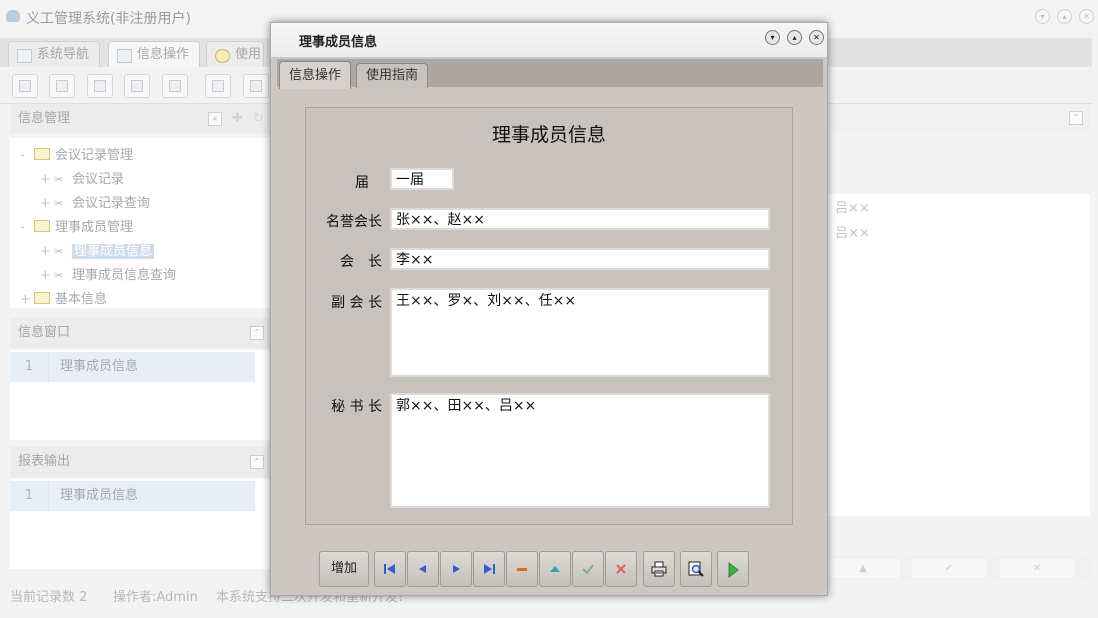  What do you see at coordinates (63, 297) in the screenshot?
I see `tree-node-basic-info: + 基本信息` at bounding box center [63, 297].